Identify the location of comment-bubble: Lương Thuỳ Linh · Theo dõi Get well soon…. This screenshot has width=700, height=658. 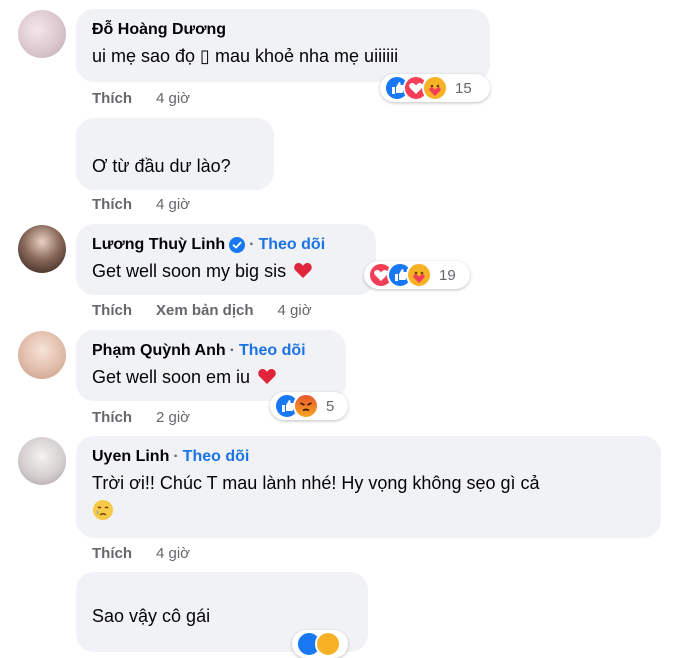
(226, 259).